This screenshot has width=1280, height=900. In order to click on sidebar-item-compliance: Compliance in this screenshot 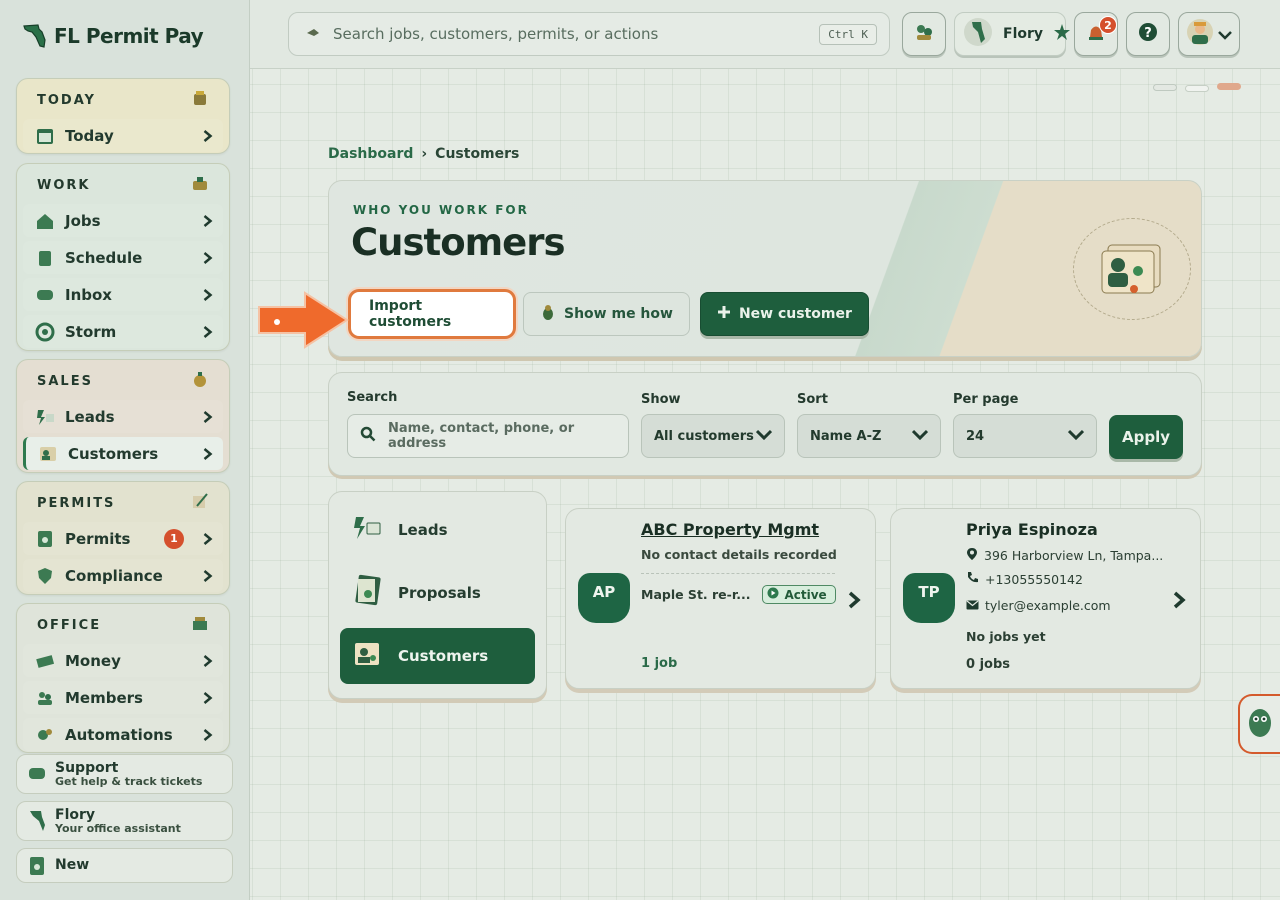, I will do `click(123, 575)`.